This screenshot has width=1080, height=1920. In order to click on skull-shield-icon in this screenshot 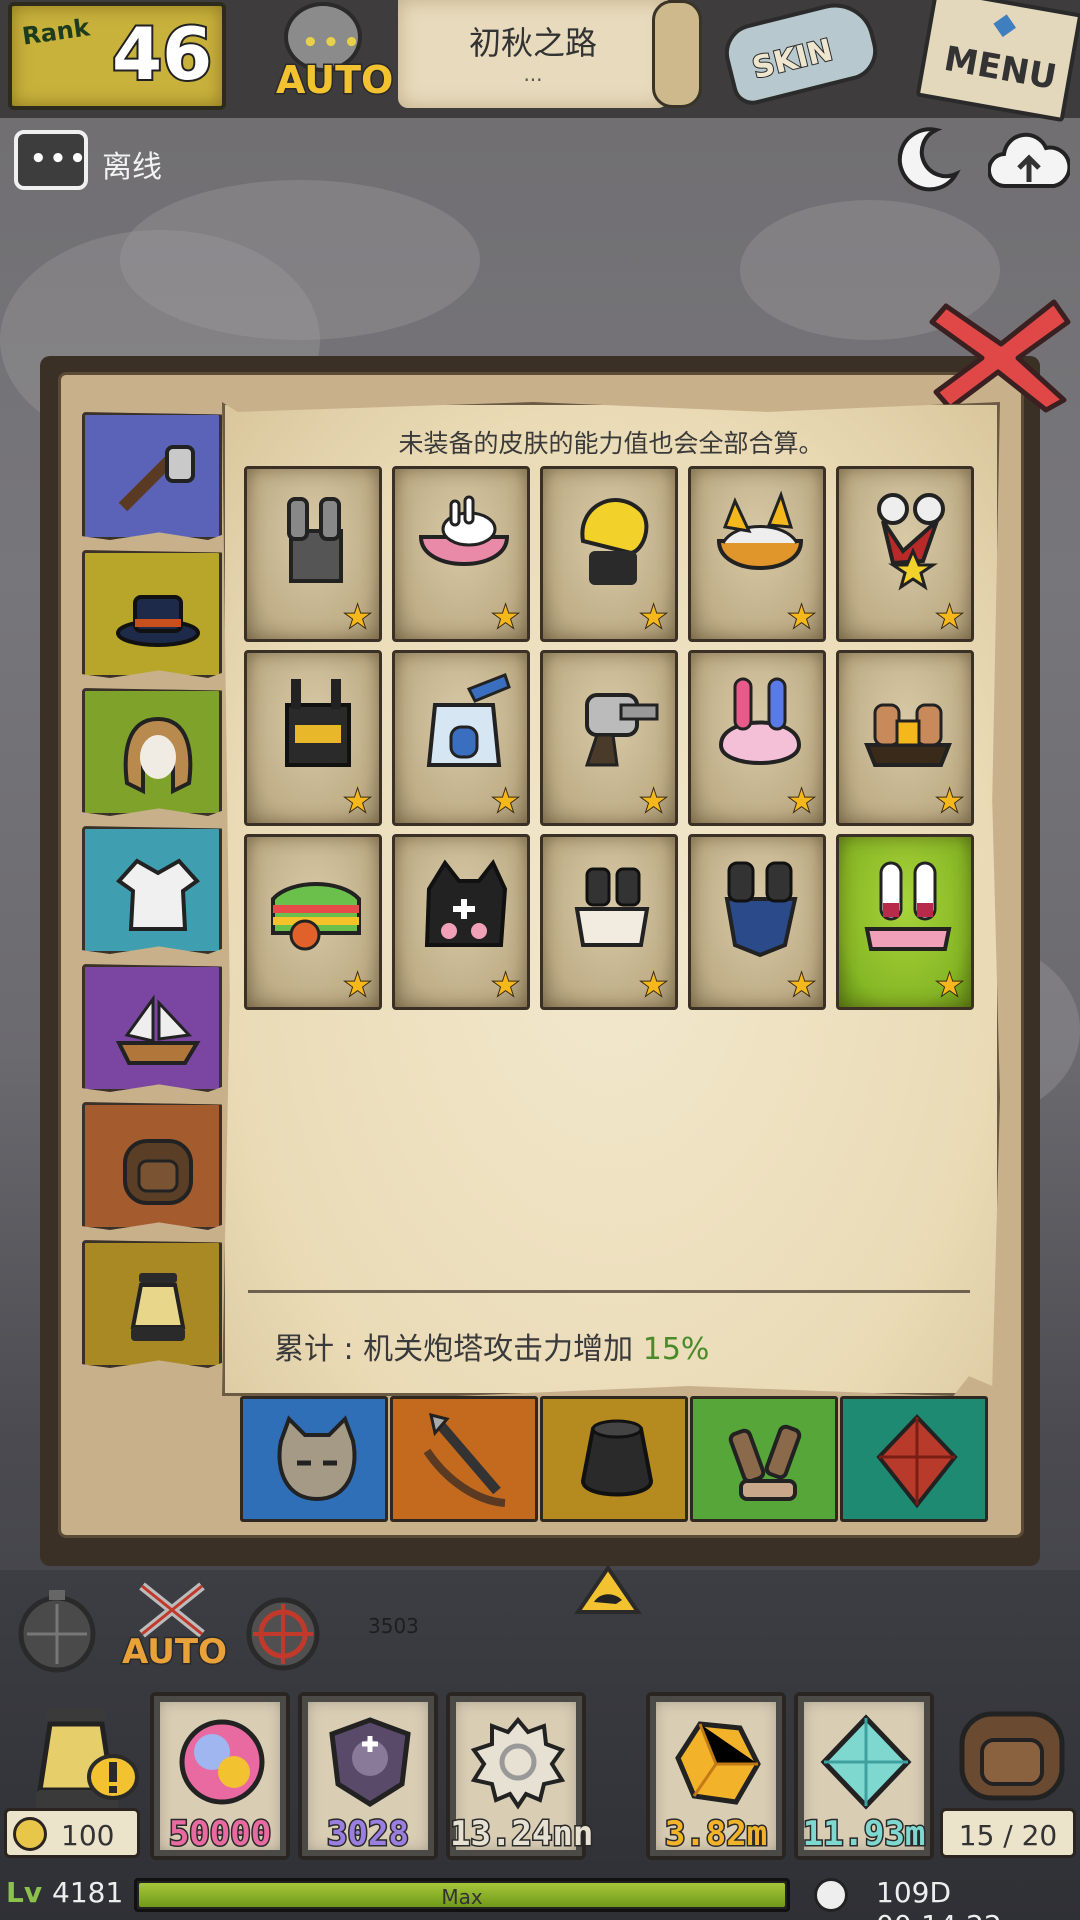, I will do `click(370, 1762)`.